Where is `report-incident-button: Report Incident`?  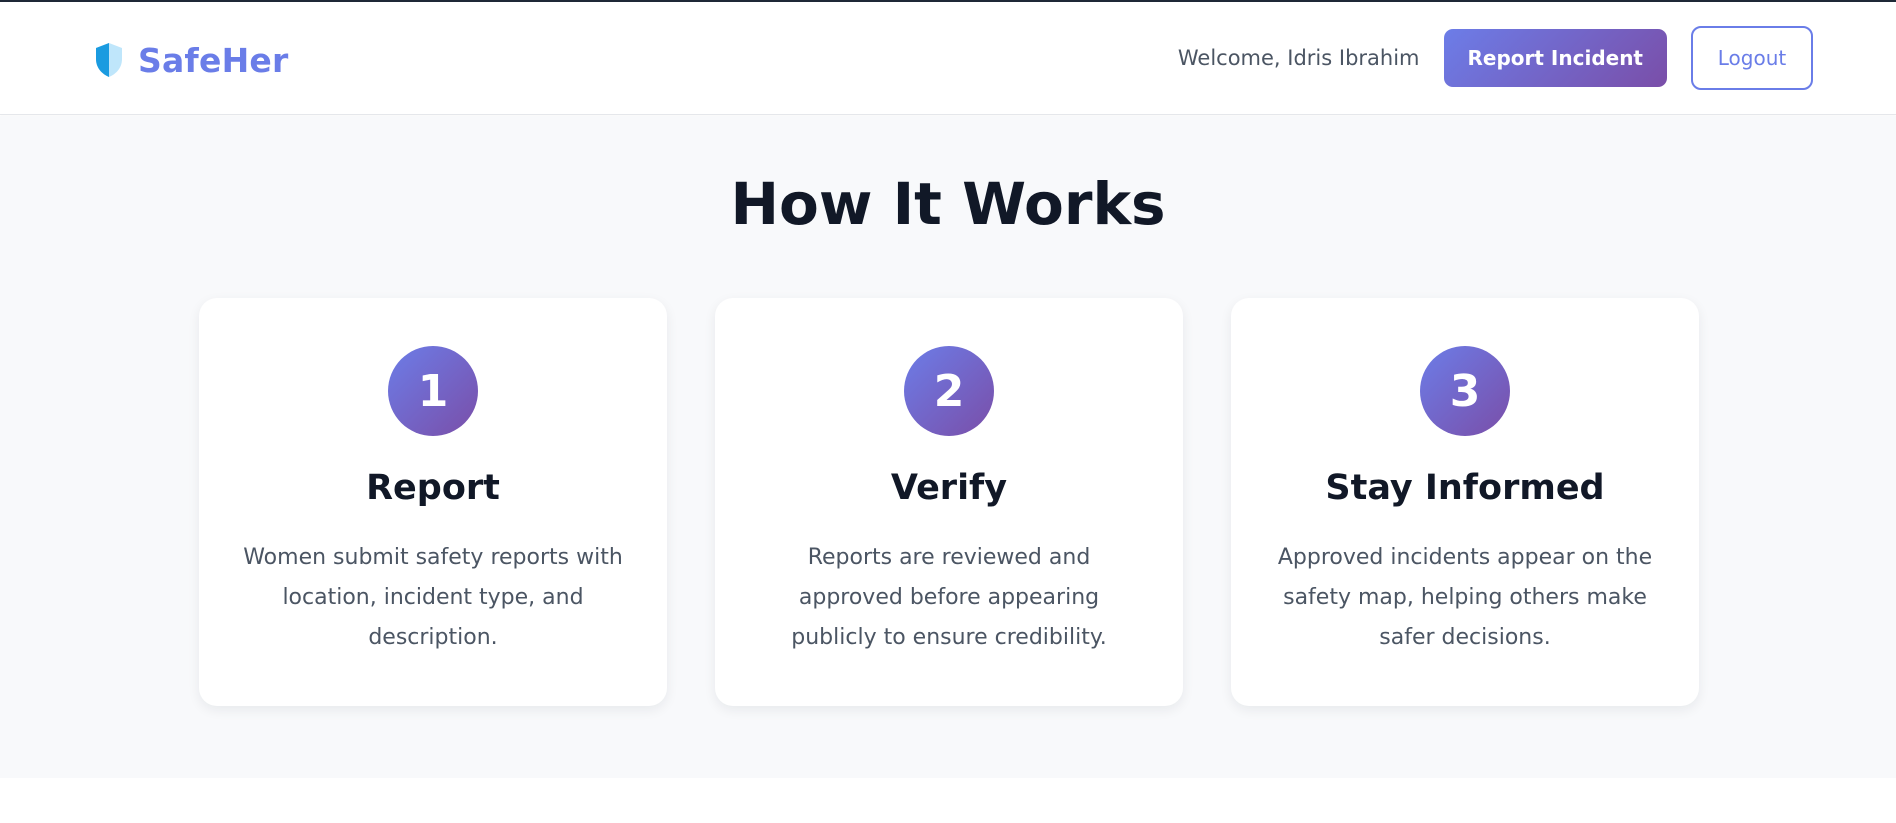
report-incident-button: Report Incident is located at coordinates (1555, 58).